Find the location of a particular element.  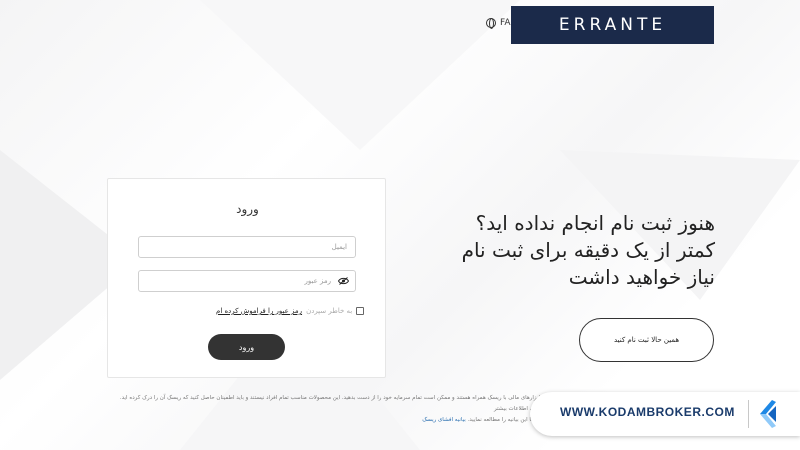

forgot-password-link: رمز عبور را فراموش کرده ام is located at coordinates (259, 311).